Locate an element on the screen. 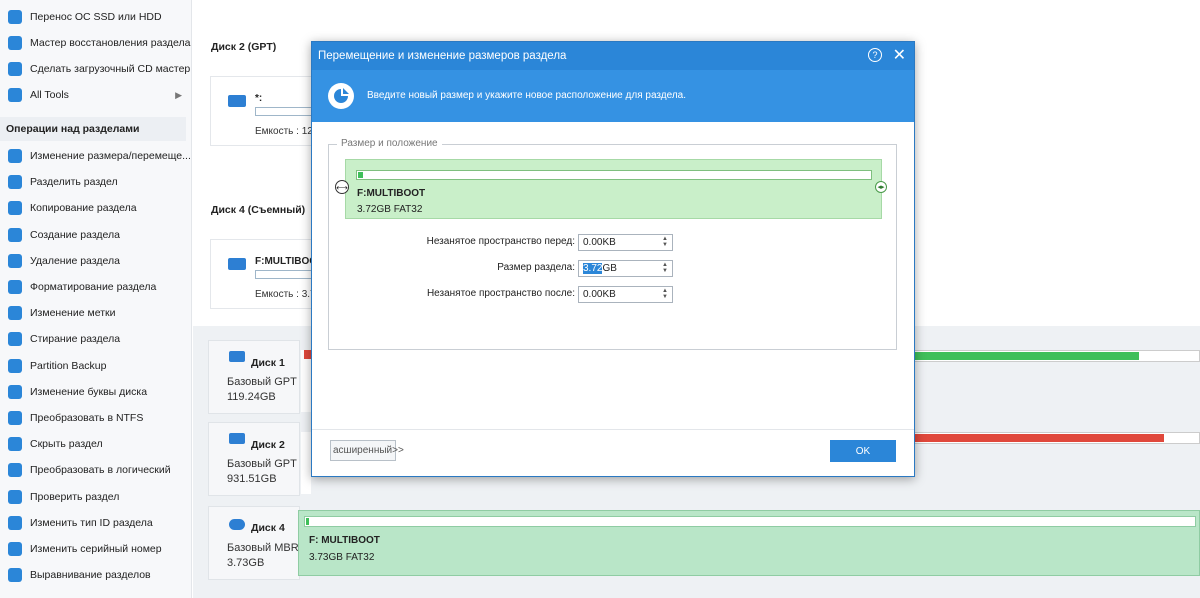 This screenshot has width=1200, height=598. sidebar-item-label: Сделать загрузочный CD мастер is located at coordinates (110, 69).